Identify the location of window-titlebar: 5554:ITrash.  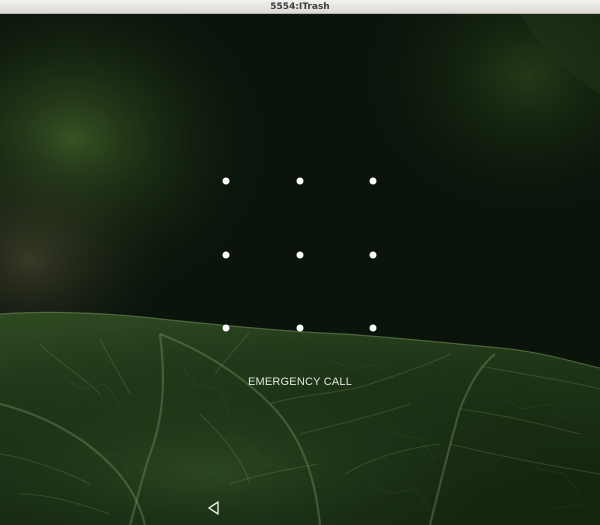
(300, 7).